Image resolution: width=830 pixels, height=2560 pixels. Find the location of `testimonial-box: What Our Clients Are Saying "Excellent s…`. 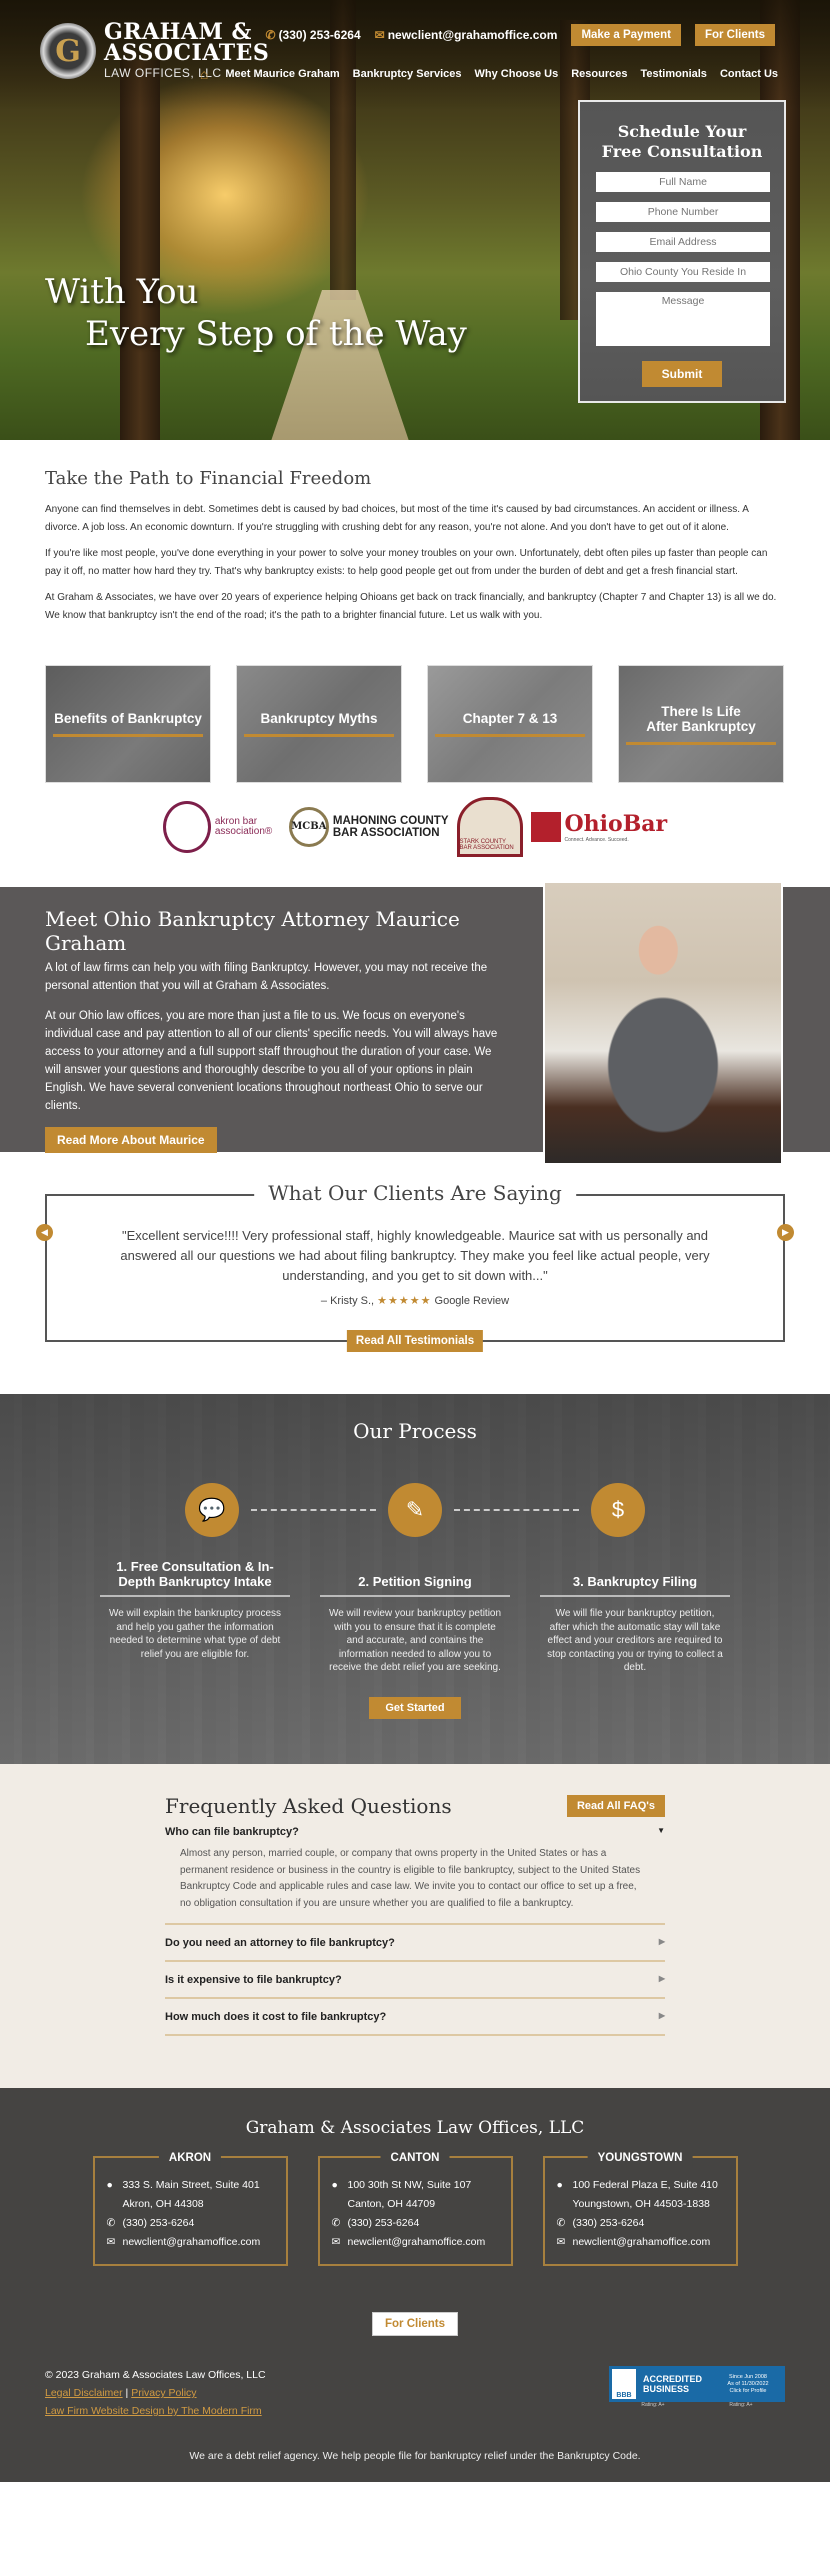

testimonial-box: What Our Clients Are Saying "Excellent s… is located at coordinates (415, 1266).